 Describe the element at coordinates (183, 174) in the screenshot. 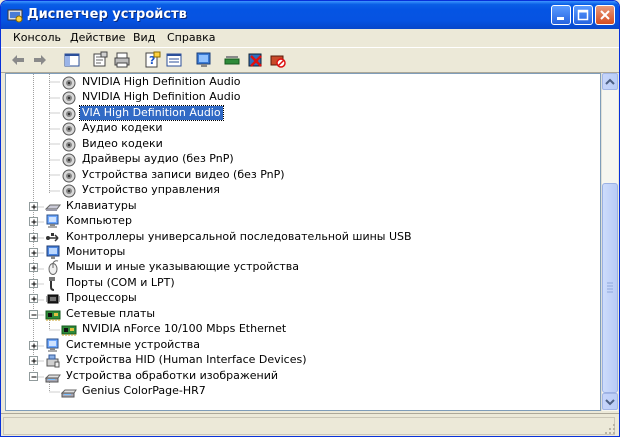

I see `tree-item-label: Устройства записи видео (без PnP)` at that location.